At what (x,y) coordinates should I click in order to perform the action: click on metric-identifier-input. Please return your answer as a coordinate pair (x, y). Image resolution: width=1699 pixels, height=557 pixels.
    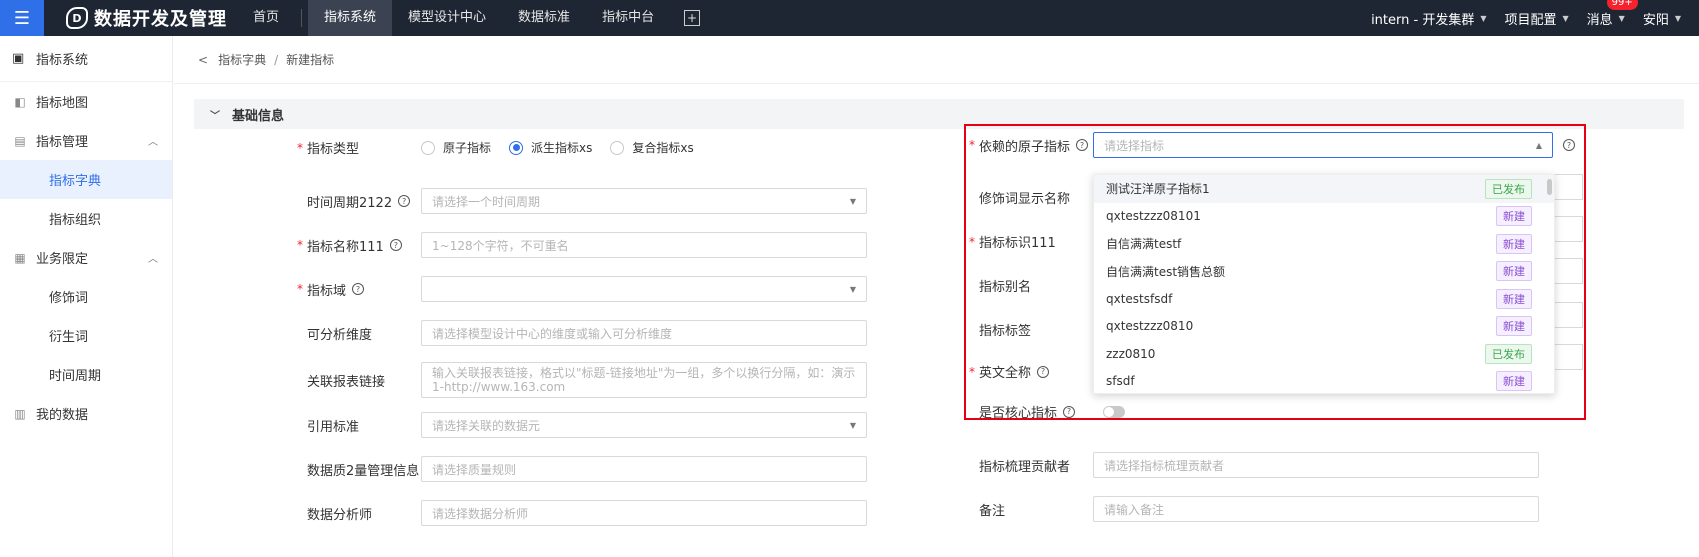
    Looking at the image, I should click on (1568, 229).